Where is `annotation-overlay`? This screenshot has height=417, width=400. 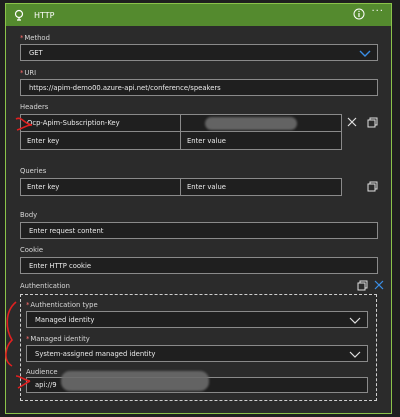
annotation-overlay is located at coordinates (19, 253).